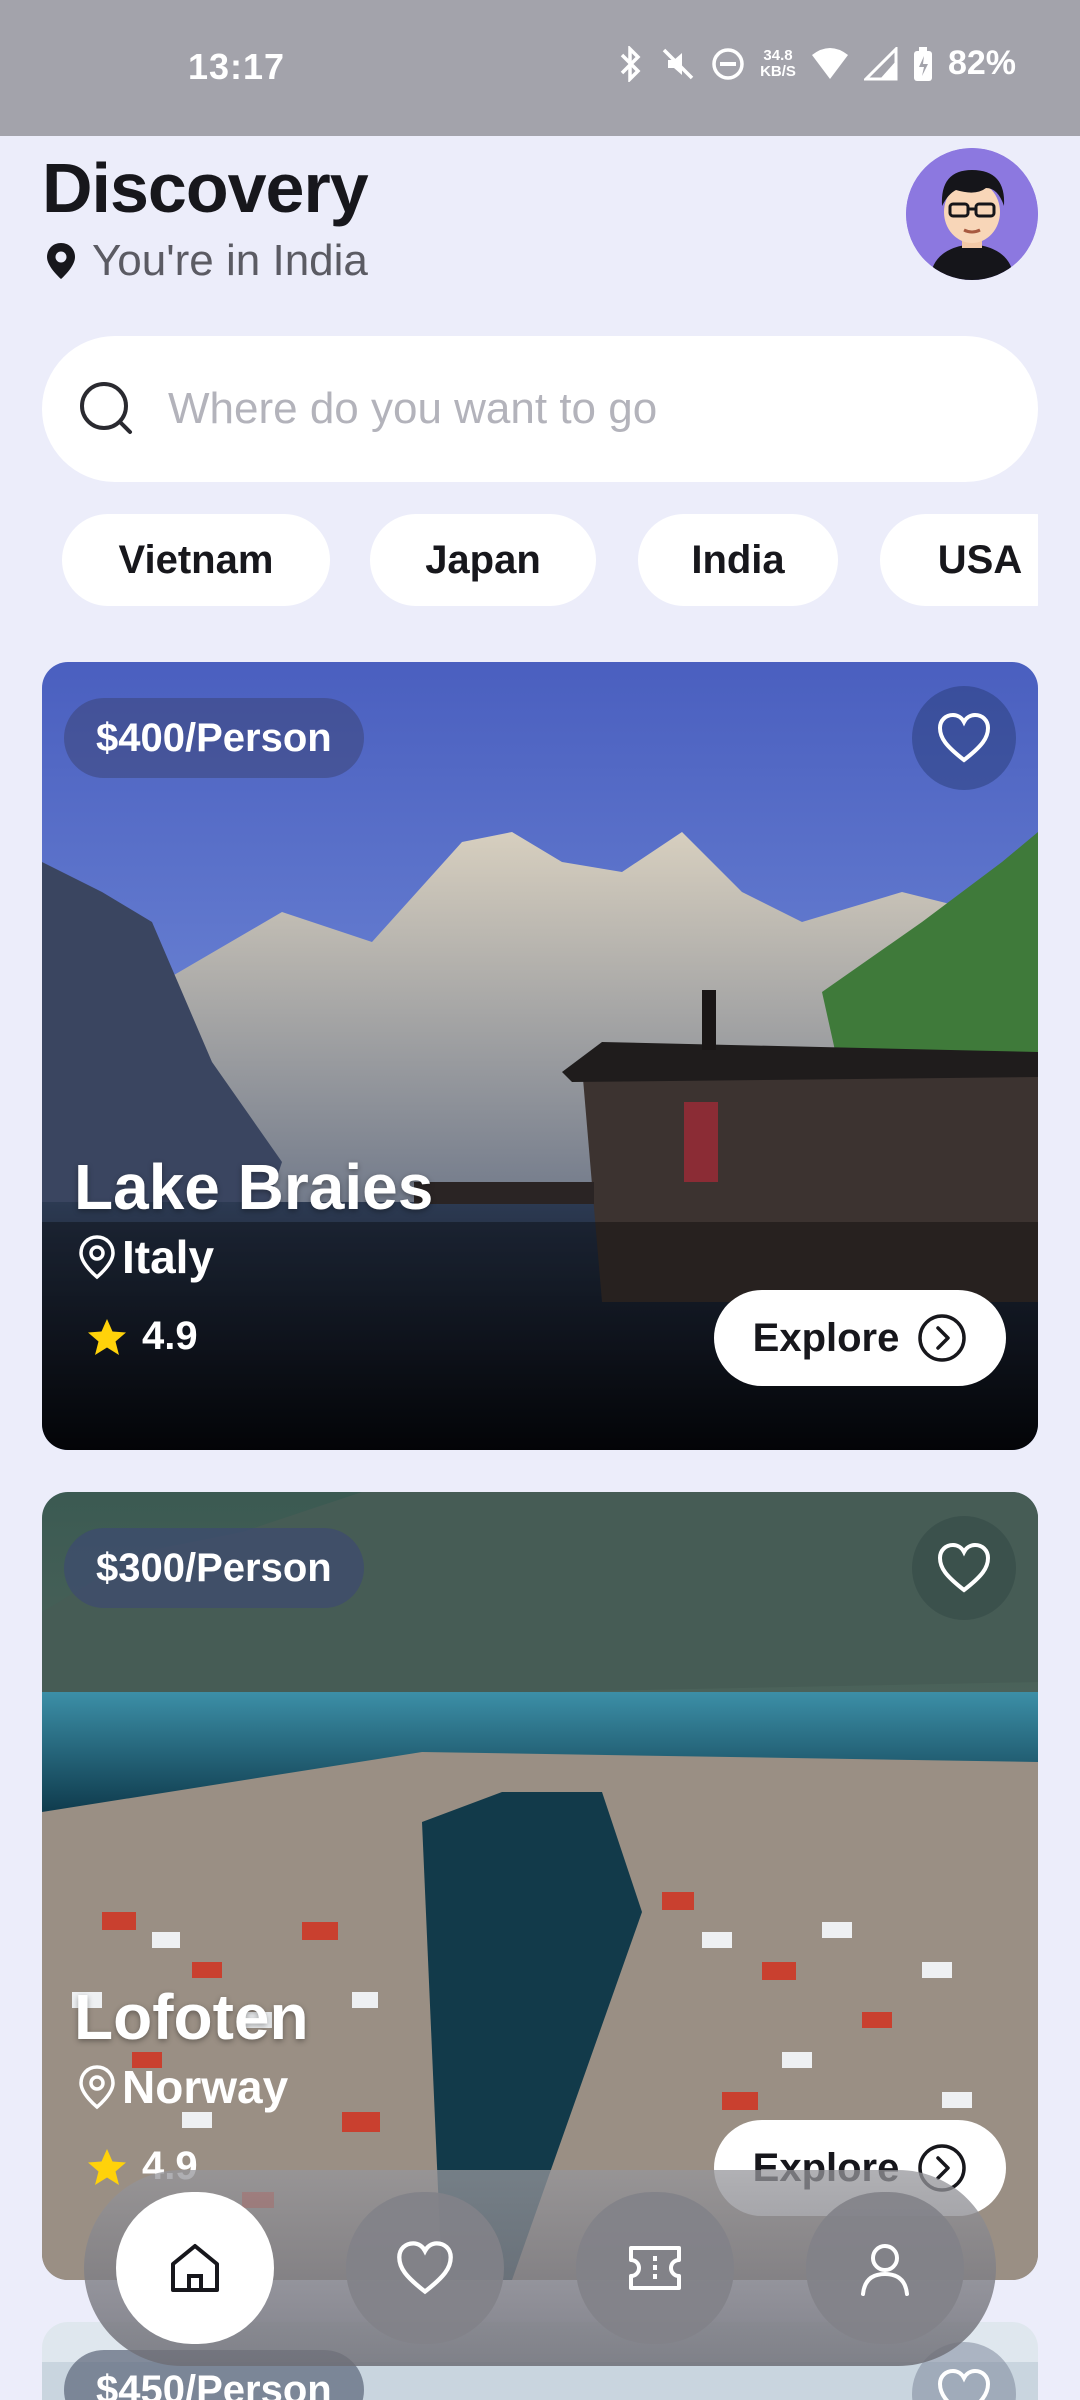 The image size is (1080, 2400). I want to click on nav-home, so click(195, 2268).